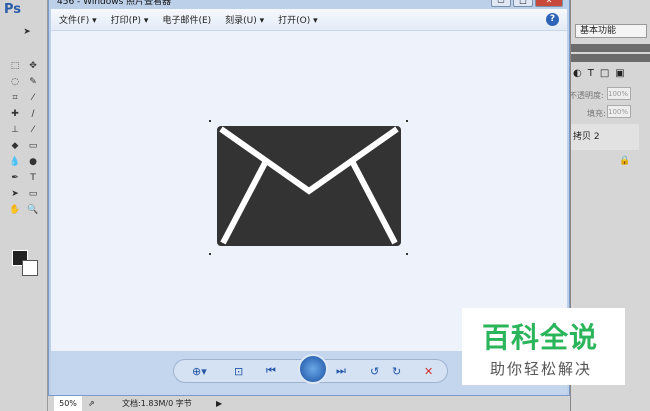 The width and height of the screenshot is (650, 411). I want to click on delete-icon: ✕, so click(428, 371).